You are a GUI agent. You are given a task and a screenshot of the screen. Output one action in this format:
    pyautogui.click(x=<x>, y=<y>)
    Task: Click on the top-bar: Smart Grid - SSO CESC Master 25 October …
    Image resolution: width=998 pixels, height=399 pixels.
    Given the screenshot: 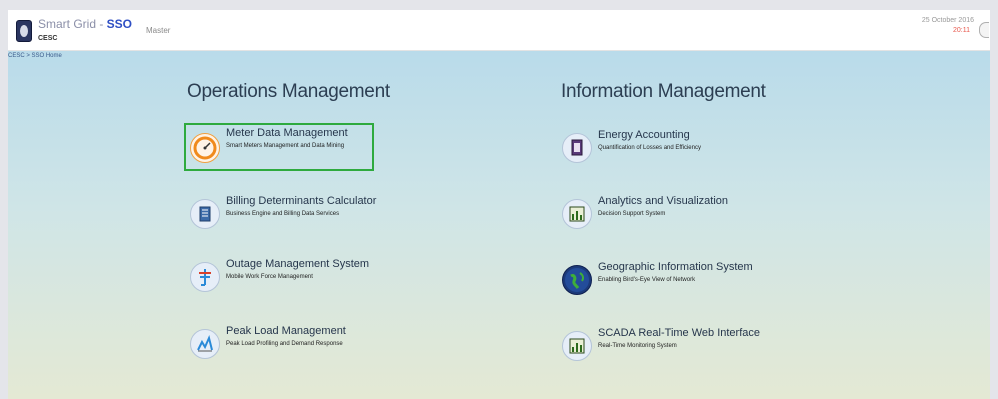 What is the action you would take?
    pyautogui.click(x=499, y=30)
    